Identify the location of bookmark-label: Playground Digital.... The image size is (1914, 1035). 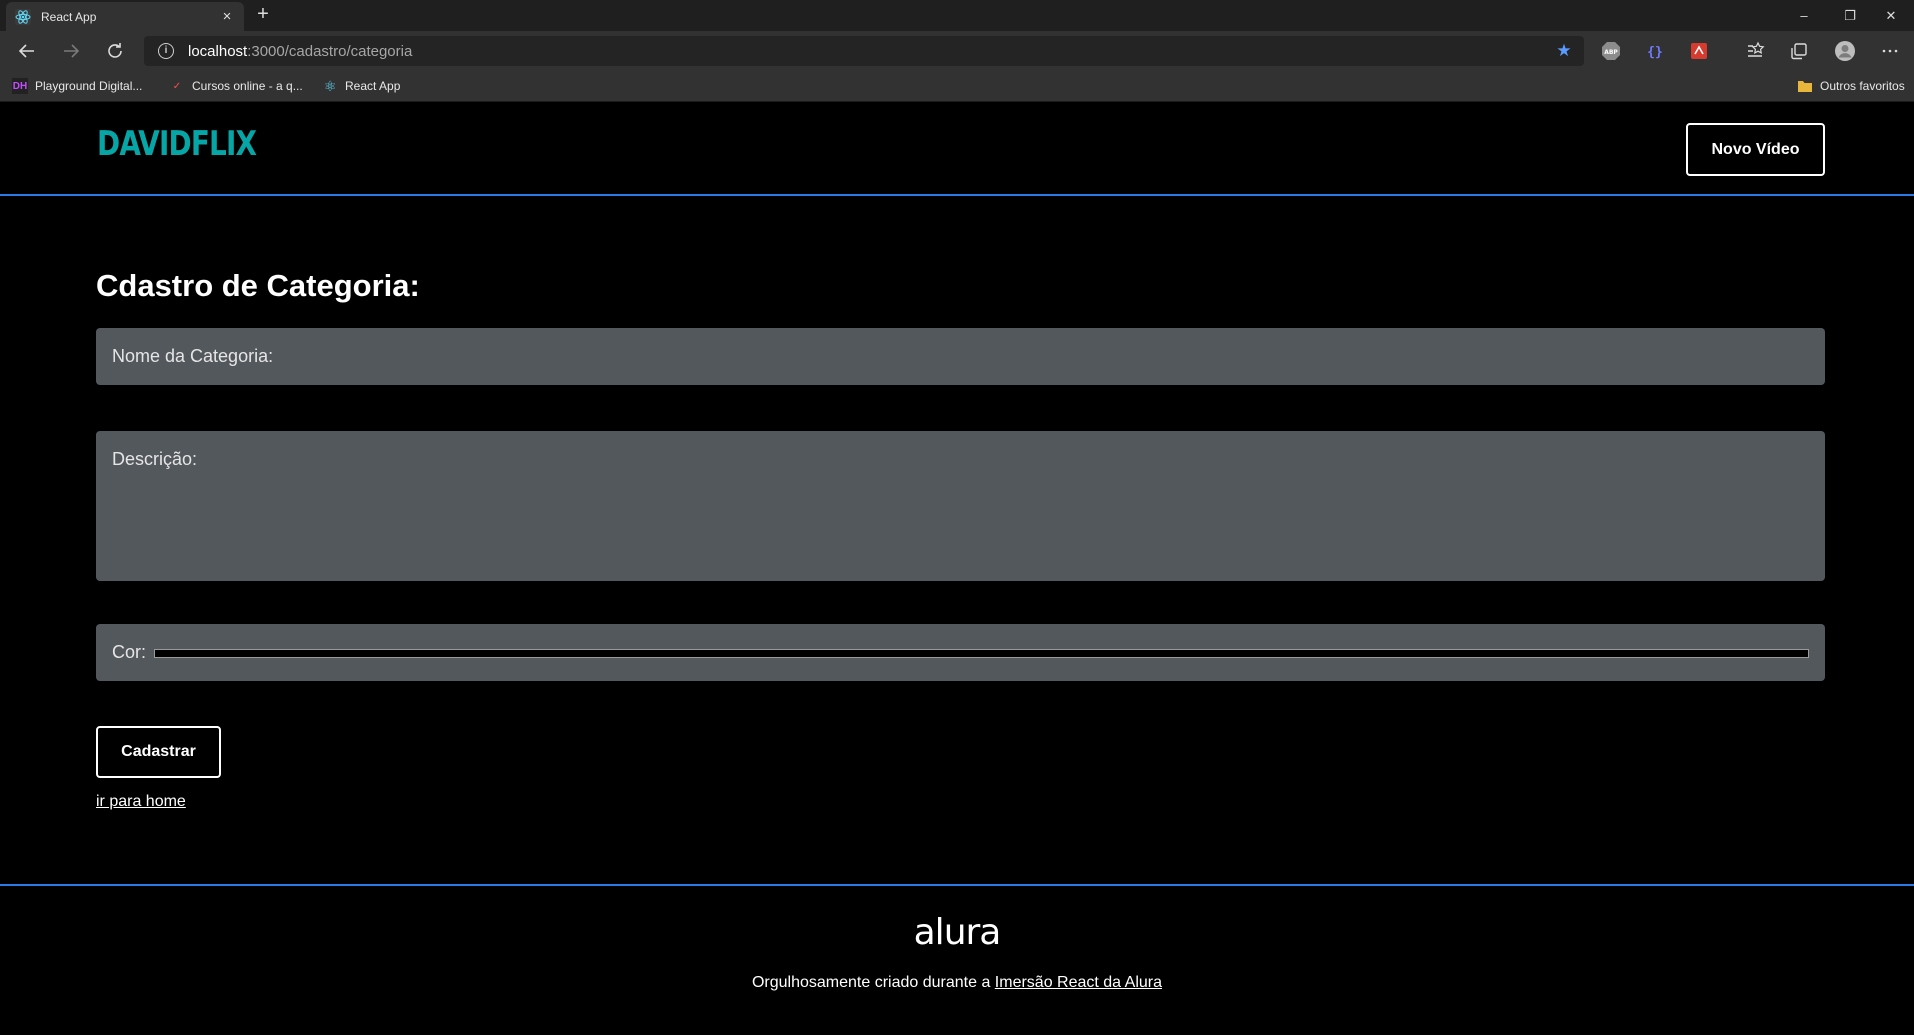
(89, 86).